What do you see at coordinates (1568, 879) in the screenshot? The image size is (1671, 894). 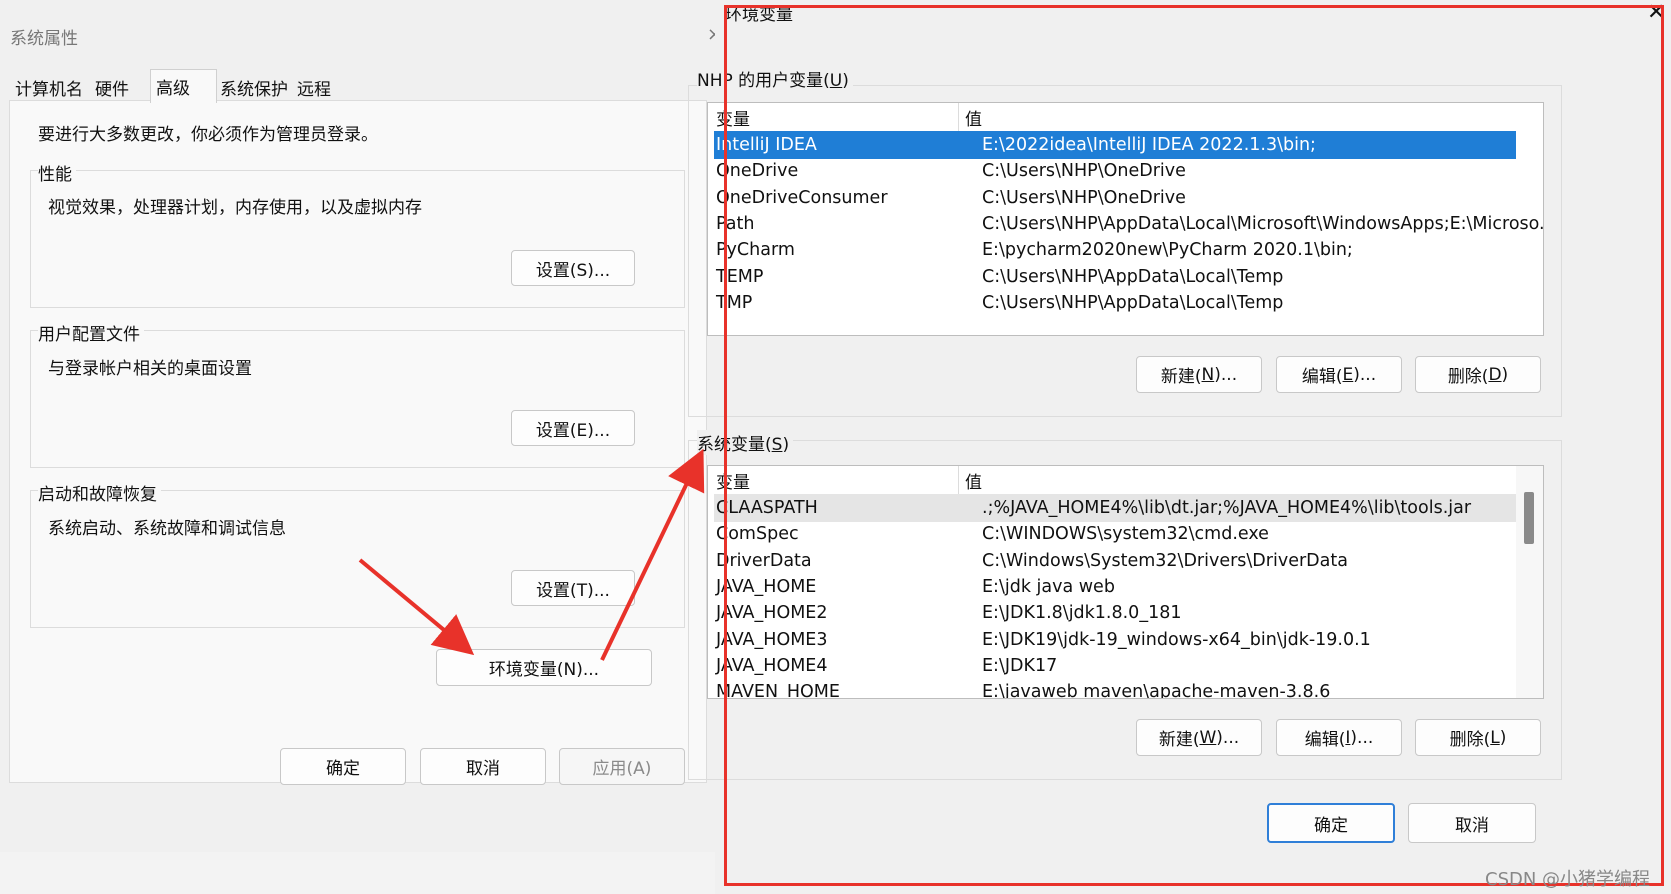 I see `watermark: CSDN @小猪学编程` at bounding box center [1568, 879].